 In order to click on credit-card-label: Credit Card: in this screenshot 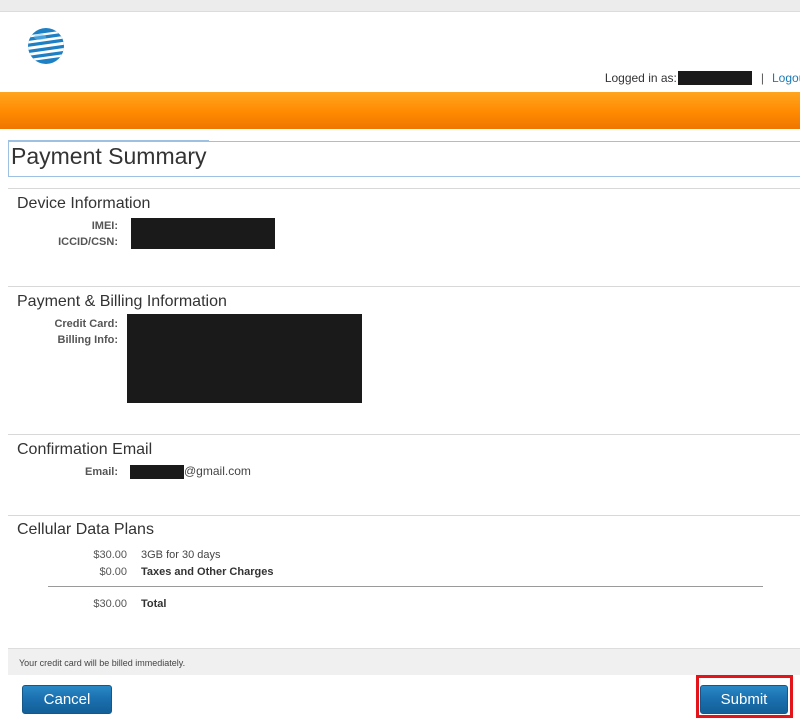, I will do `click(86, 324)`.